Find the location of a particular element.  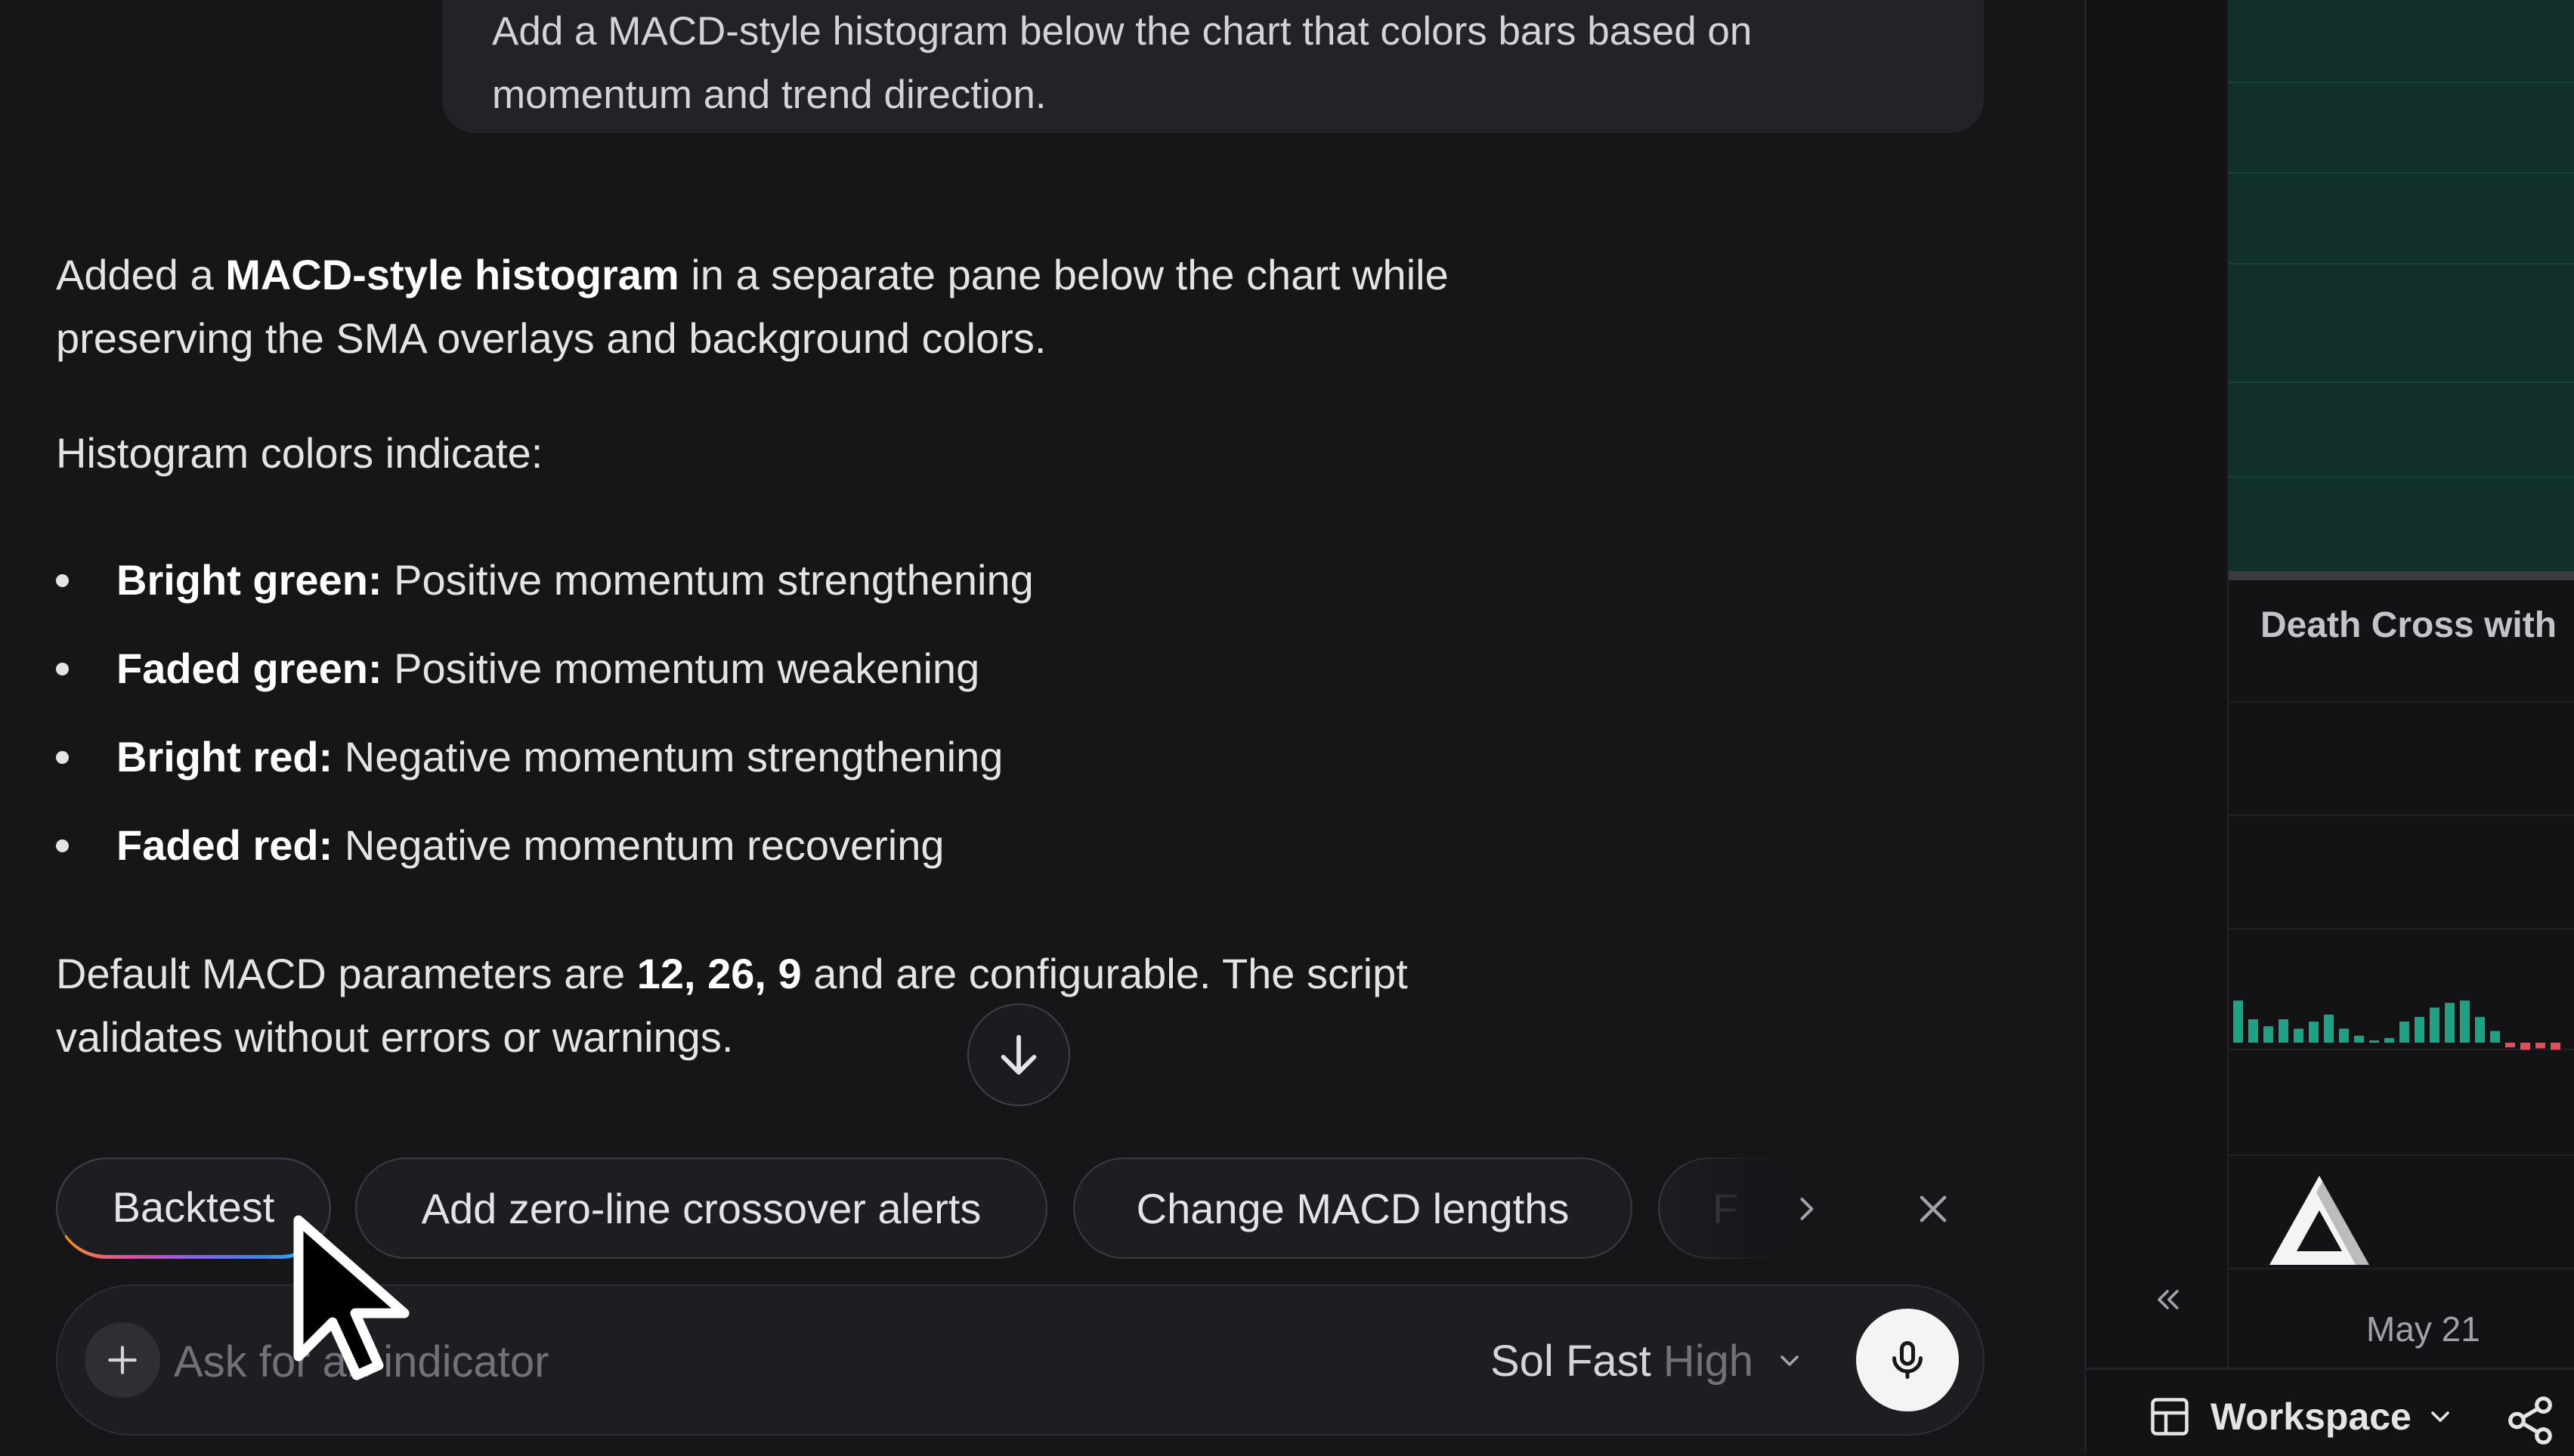

suggestion-chip-backtest: Backtest is located at coordinates (194, 1208).